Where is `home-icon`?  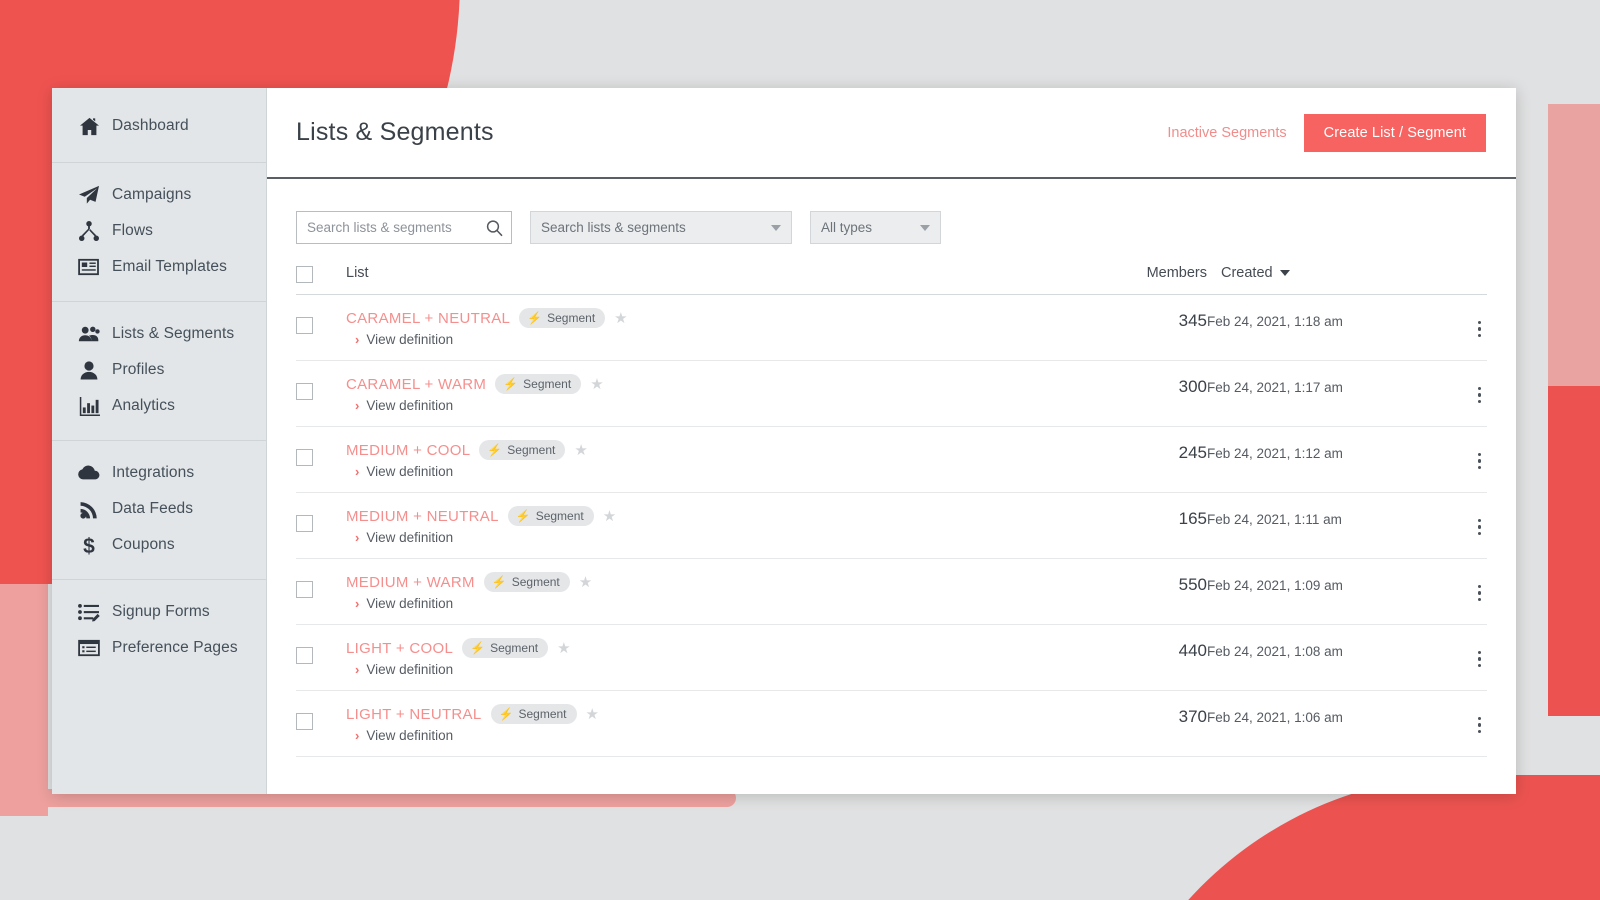
home-icon is located at coordinates (89, 126).